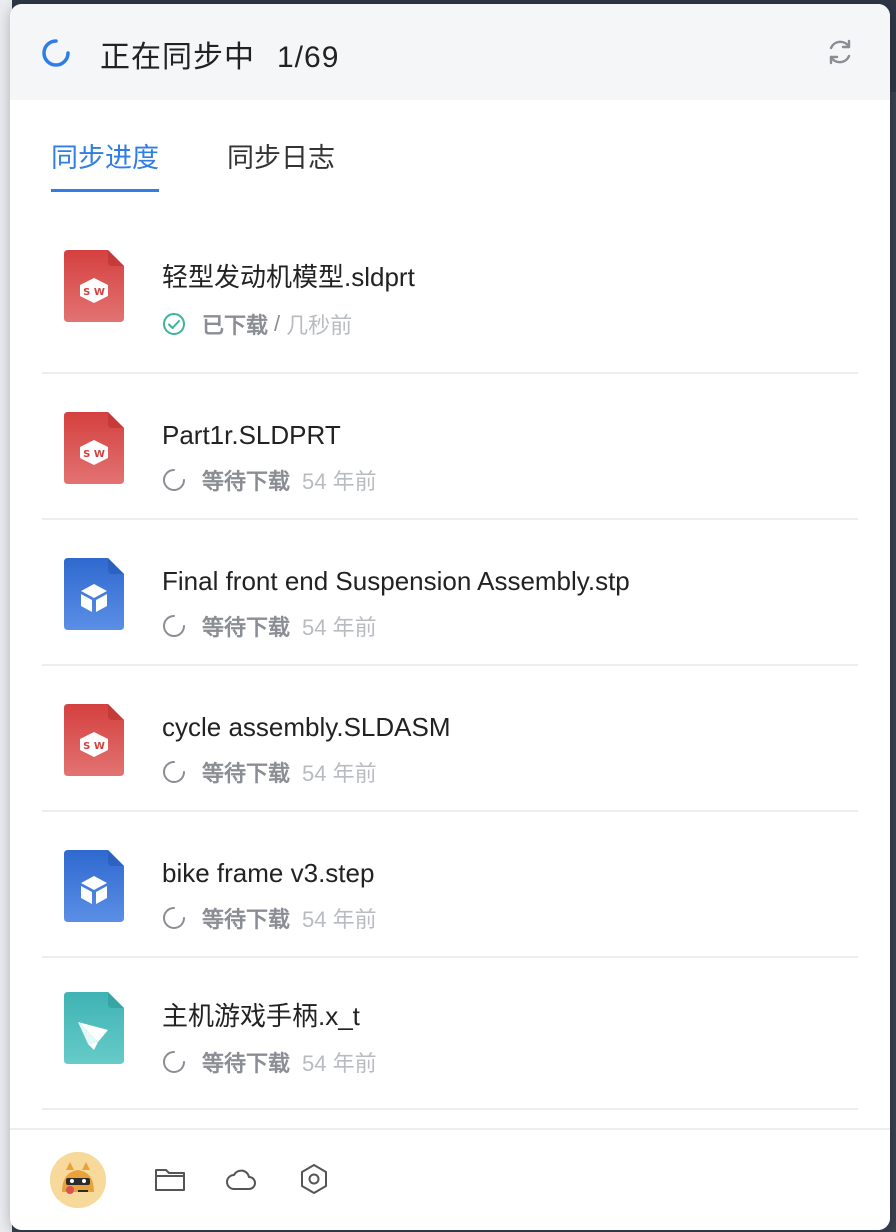 Image resolution: width=896 pixels, height=1232 pixels. Describe the element at coordinates (281, 162) in the screenshot. I see `tab-sync-log: 同步日志` at that location.